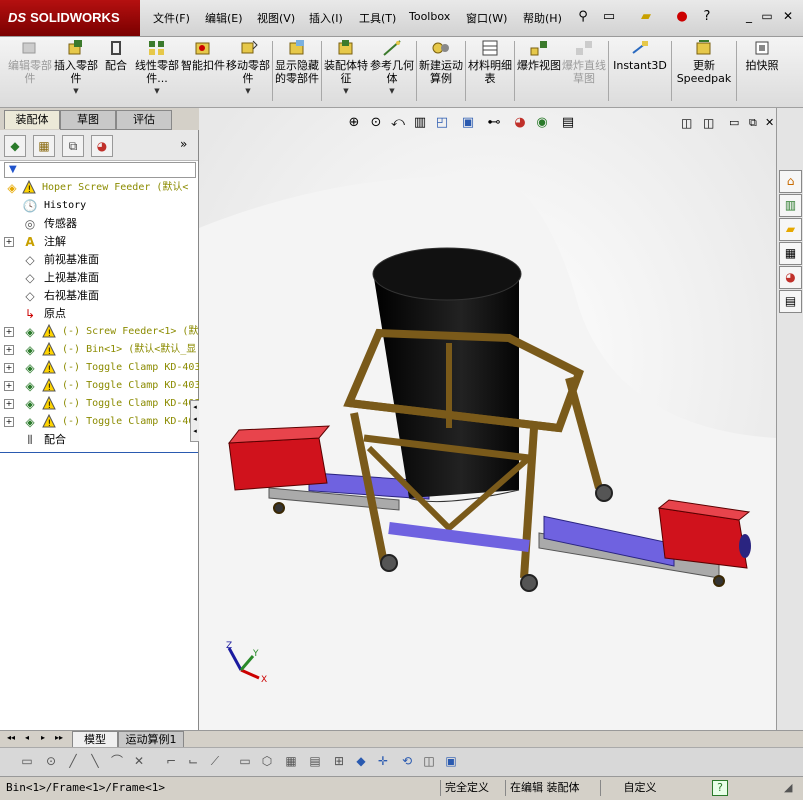  I want to click on tree-item-right-plane: ◇ 右视基准面, so click(99, 296).